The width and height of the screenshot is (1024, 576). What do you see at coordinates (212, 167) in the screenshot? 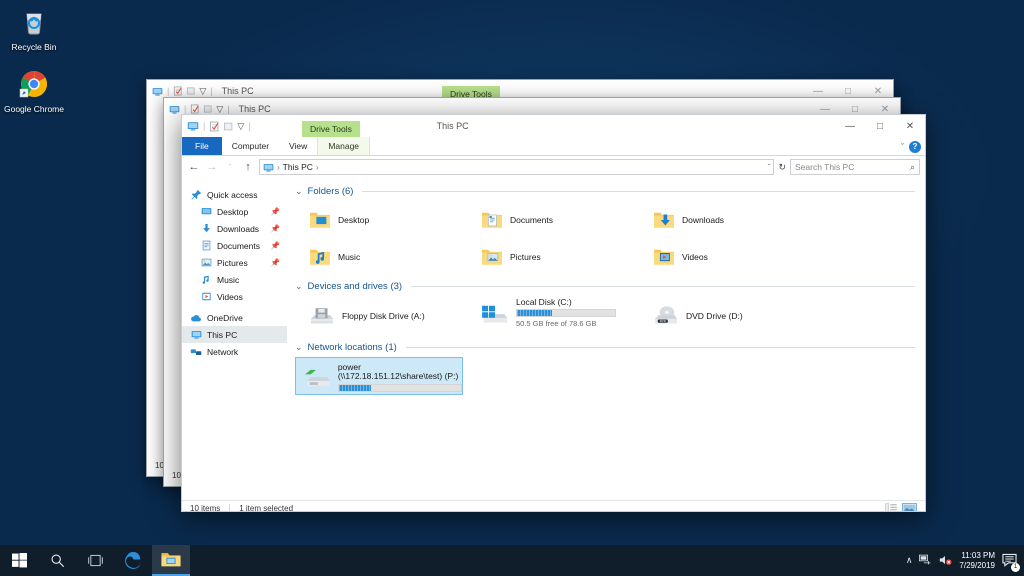
I see `forward-button: →` at bounding box center [212, 167].